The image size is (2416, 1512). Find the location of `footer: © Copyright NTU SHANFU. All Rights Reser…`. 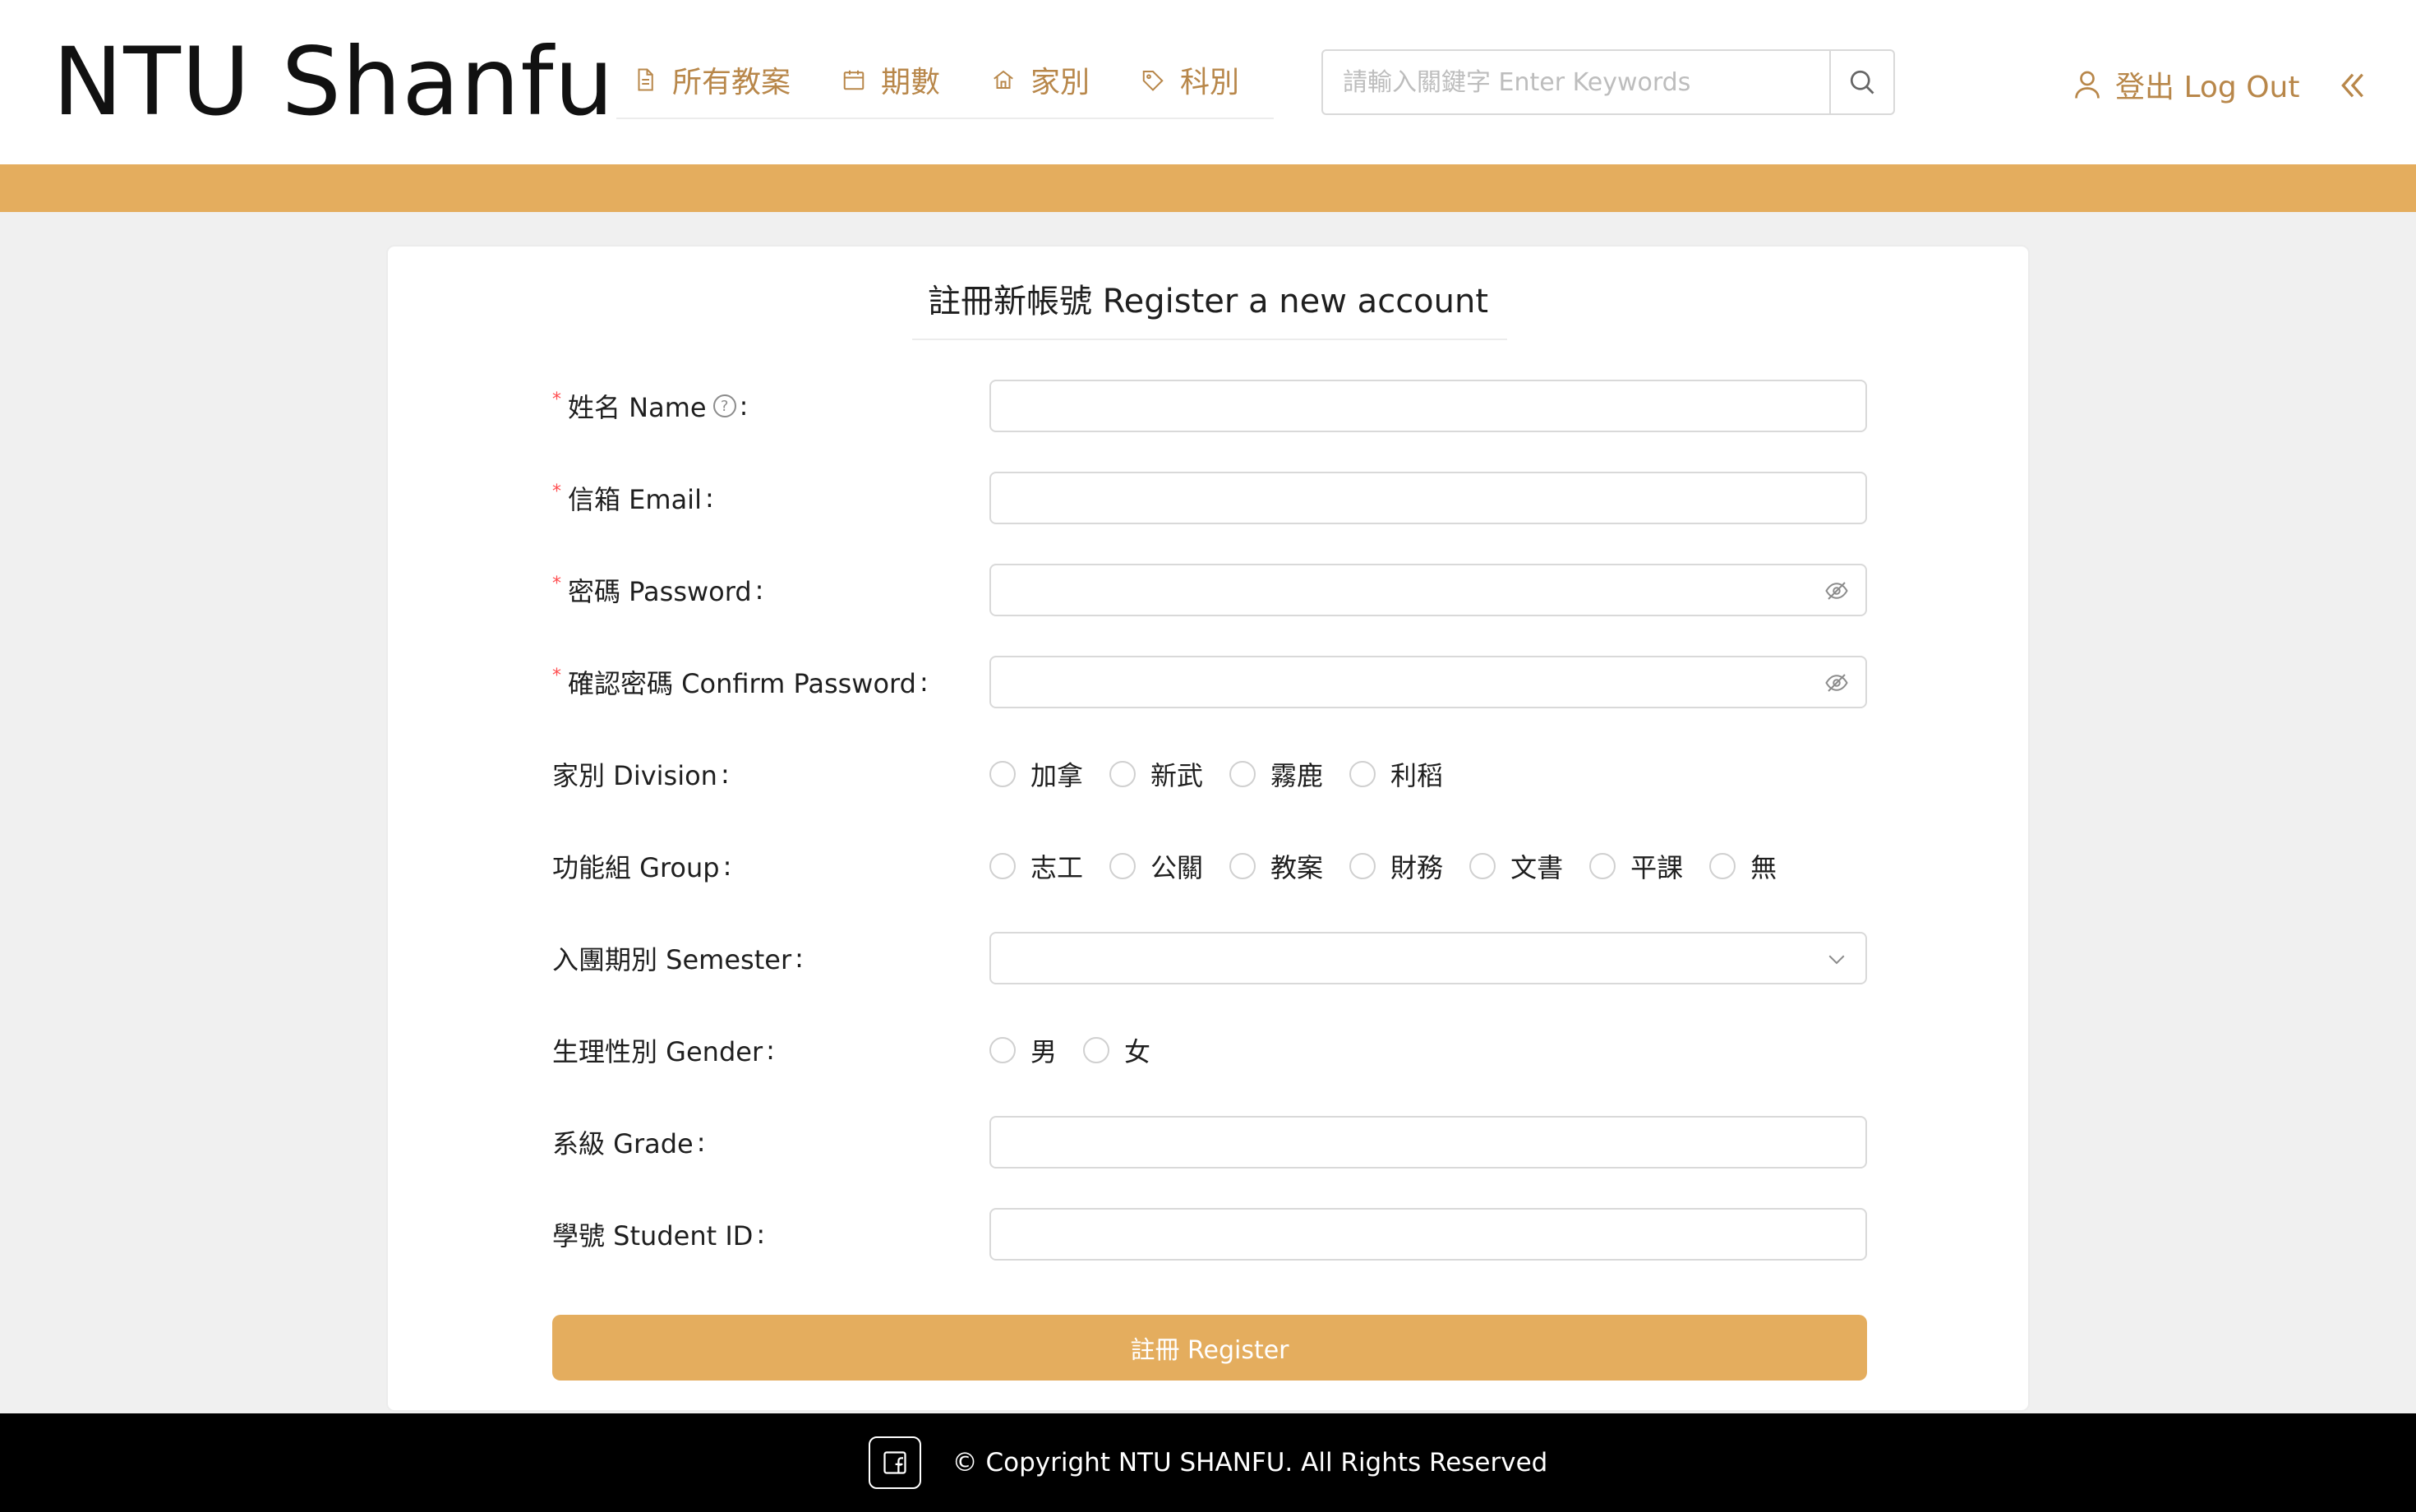

footer: © Copyright NTU SHANFU. All Rights Reser… is located at coordinates (1208, 1462).